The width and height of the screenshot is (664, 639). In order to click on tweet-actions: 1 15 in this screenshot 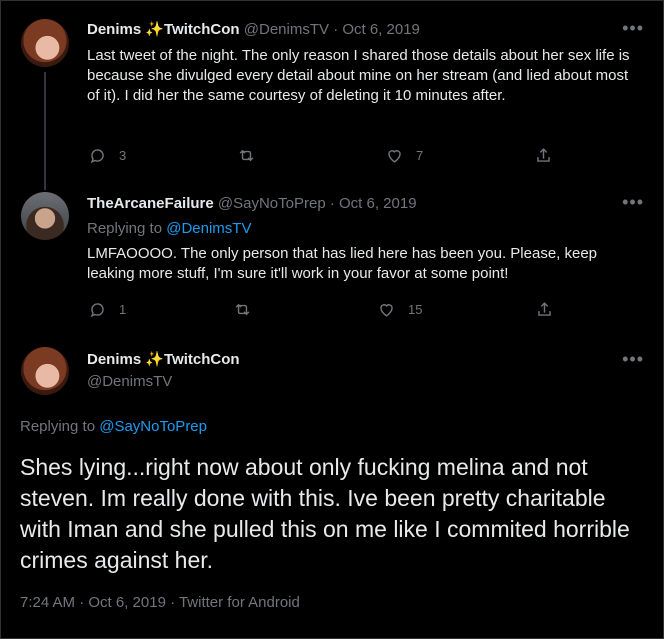, I will do `click(323, 310)`.